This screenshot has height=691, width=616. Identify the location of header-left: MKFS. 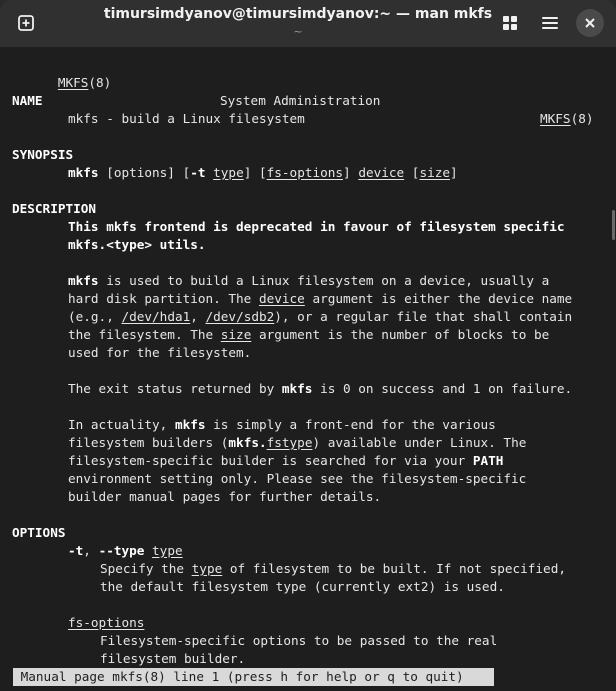
(73, 82).